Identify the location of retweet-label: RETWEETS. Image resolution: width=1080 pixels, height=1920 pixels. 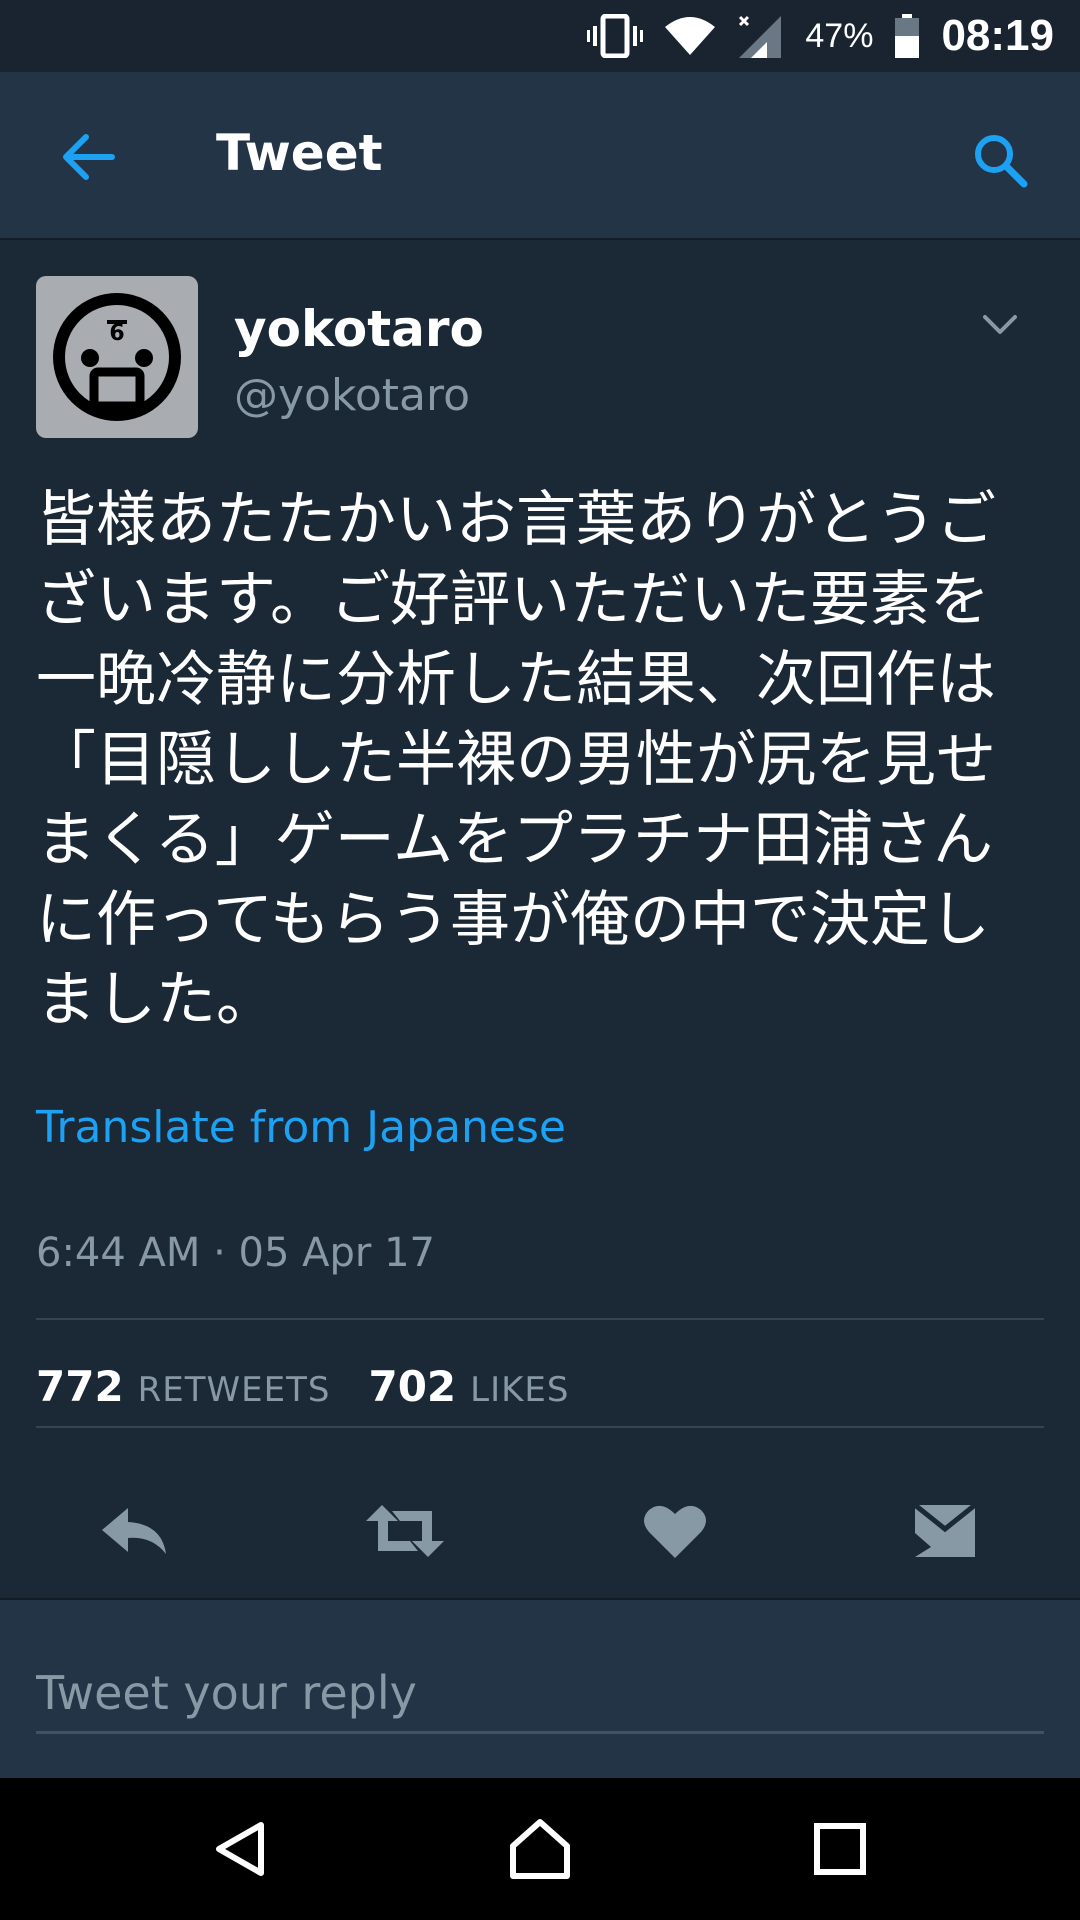
(234, 1390).